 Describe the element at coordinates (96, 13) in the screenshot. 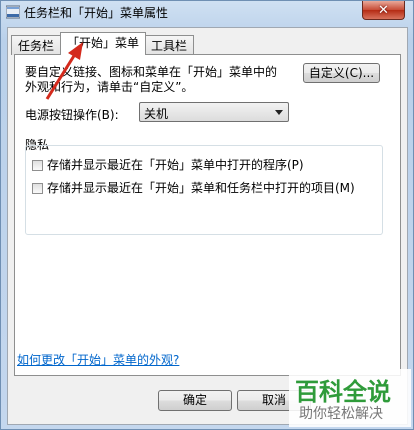

I see `window-title: 任务栏和「开始」菜单属性` at that location.